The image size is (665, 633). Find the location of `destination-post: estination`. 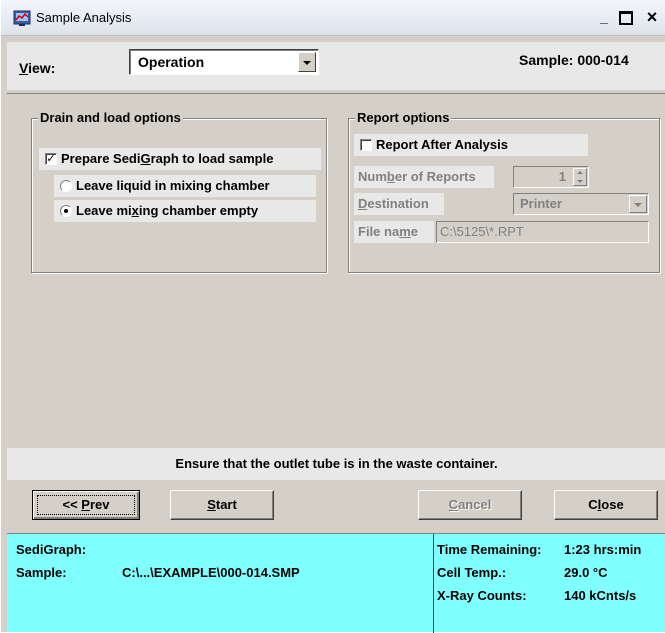

destination-post: estination is located at coordinates (398, 203).